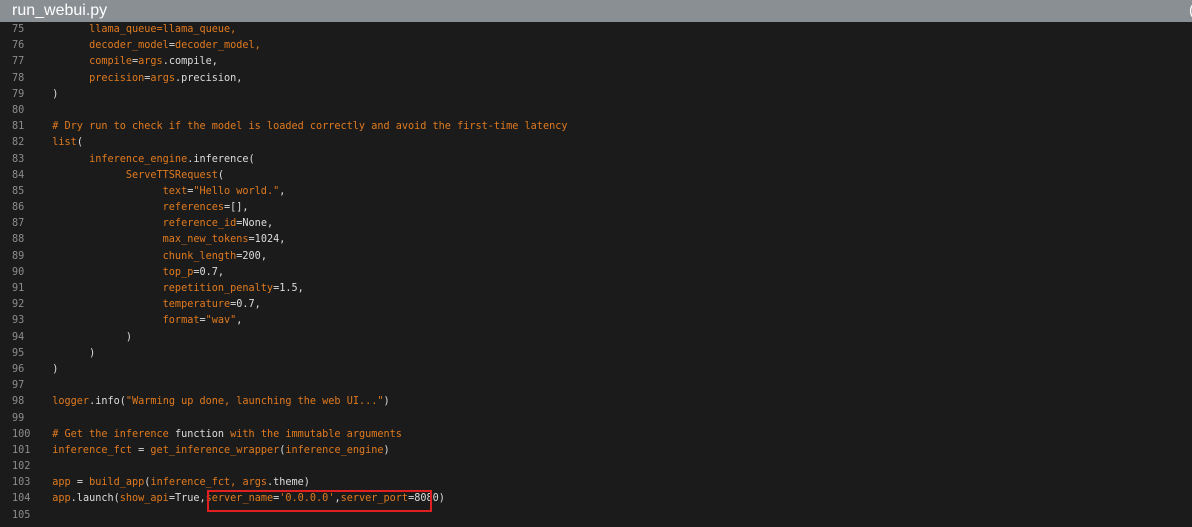 Image resolution: width=1192 pixels, height=527 pixels. Describe the element at coordinates (596, 419) in the screenshot. I see `code-line: 99` at that location.